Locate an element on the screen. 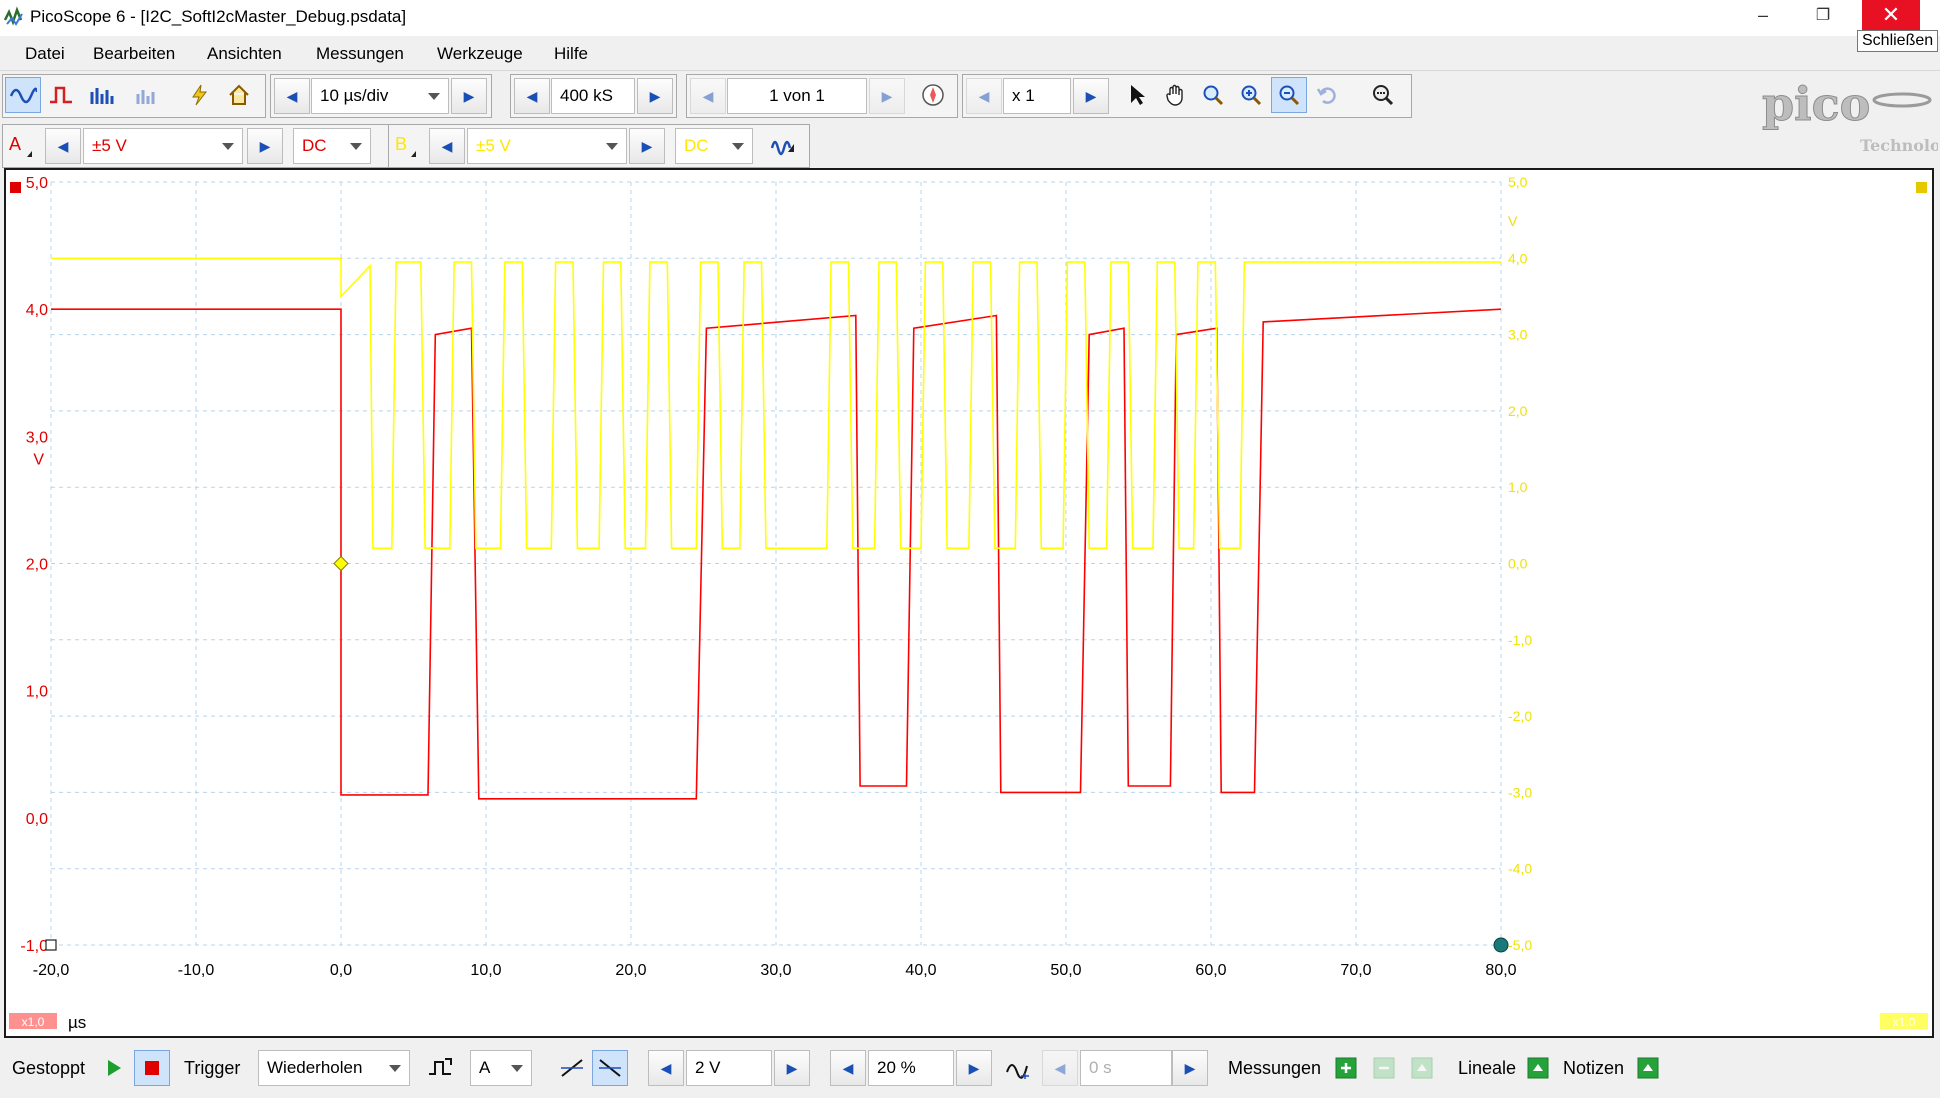 The height and width of the screenshot is (1098, 1940). delete-measurement-icon is located at coordinates (1422, 1068).